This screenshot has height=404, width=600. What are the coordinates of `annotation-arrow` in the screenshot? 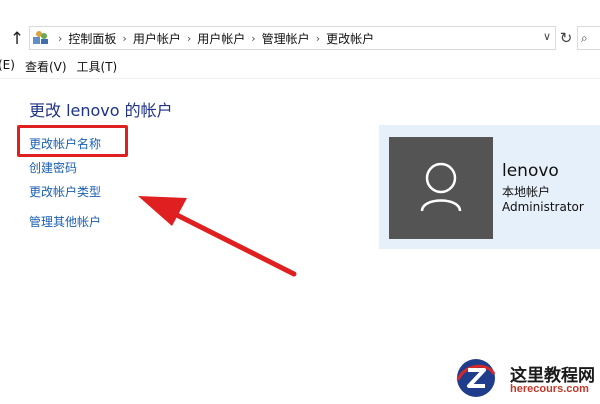 It's located at (217, 236).